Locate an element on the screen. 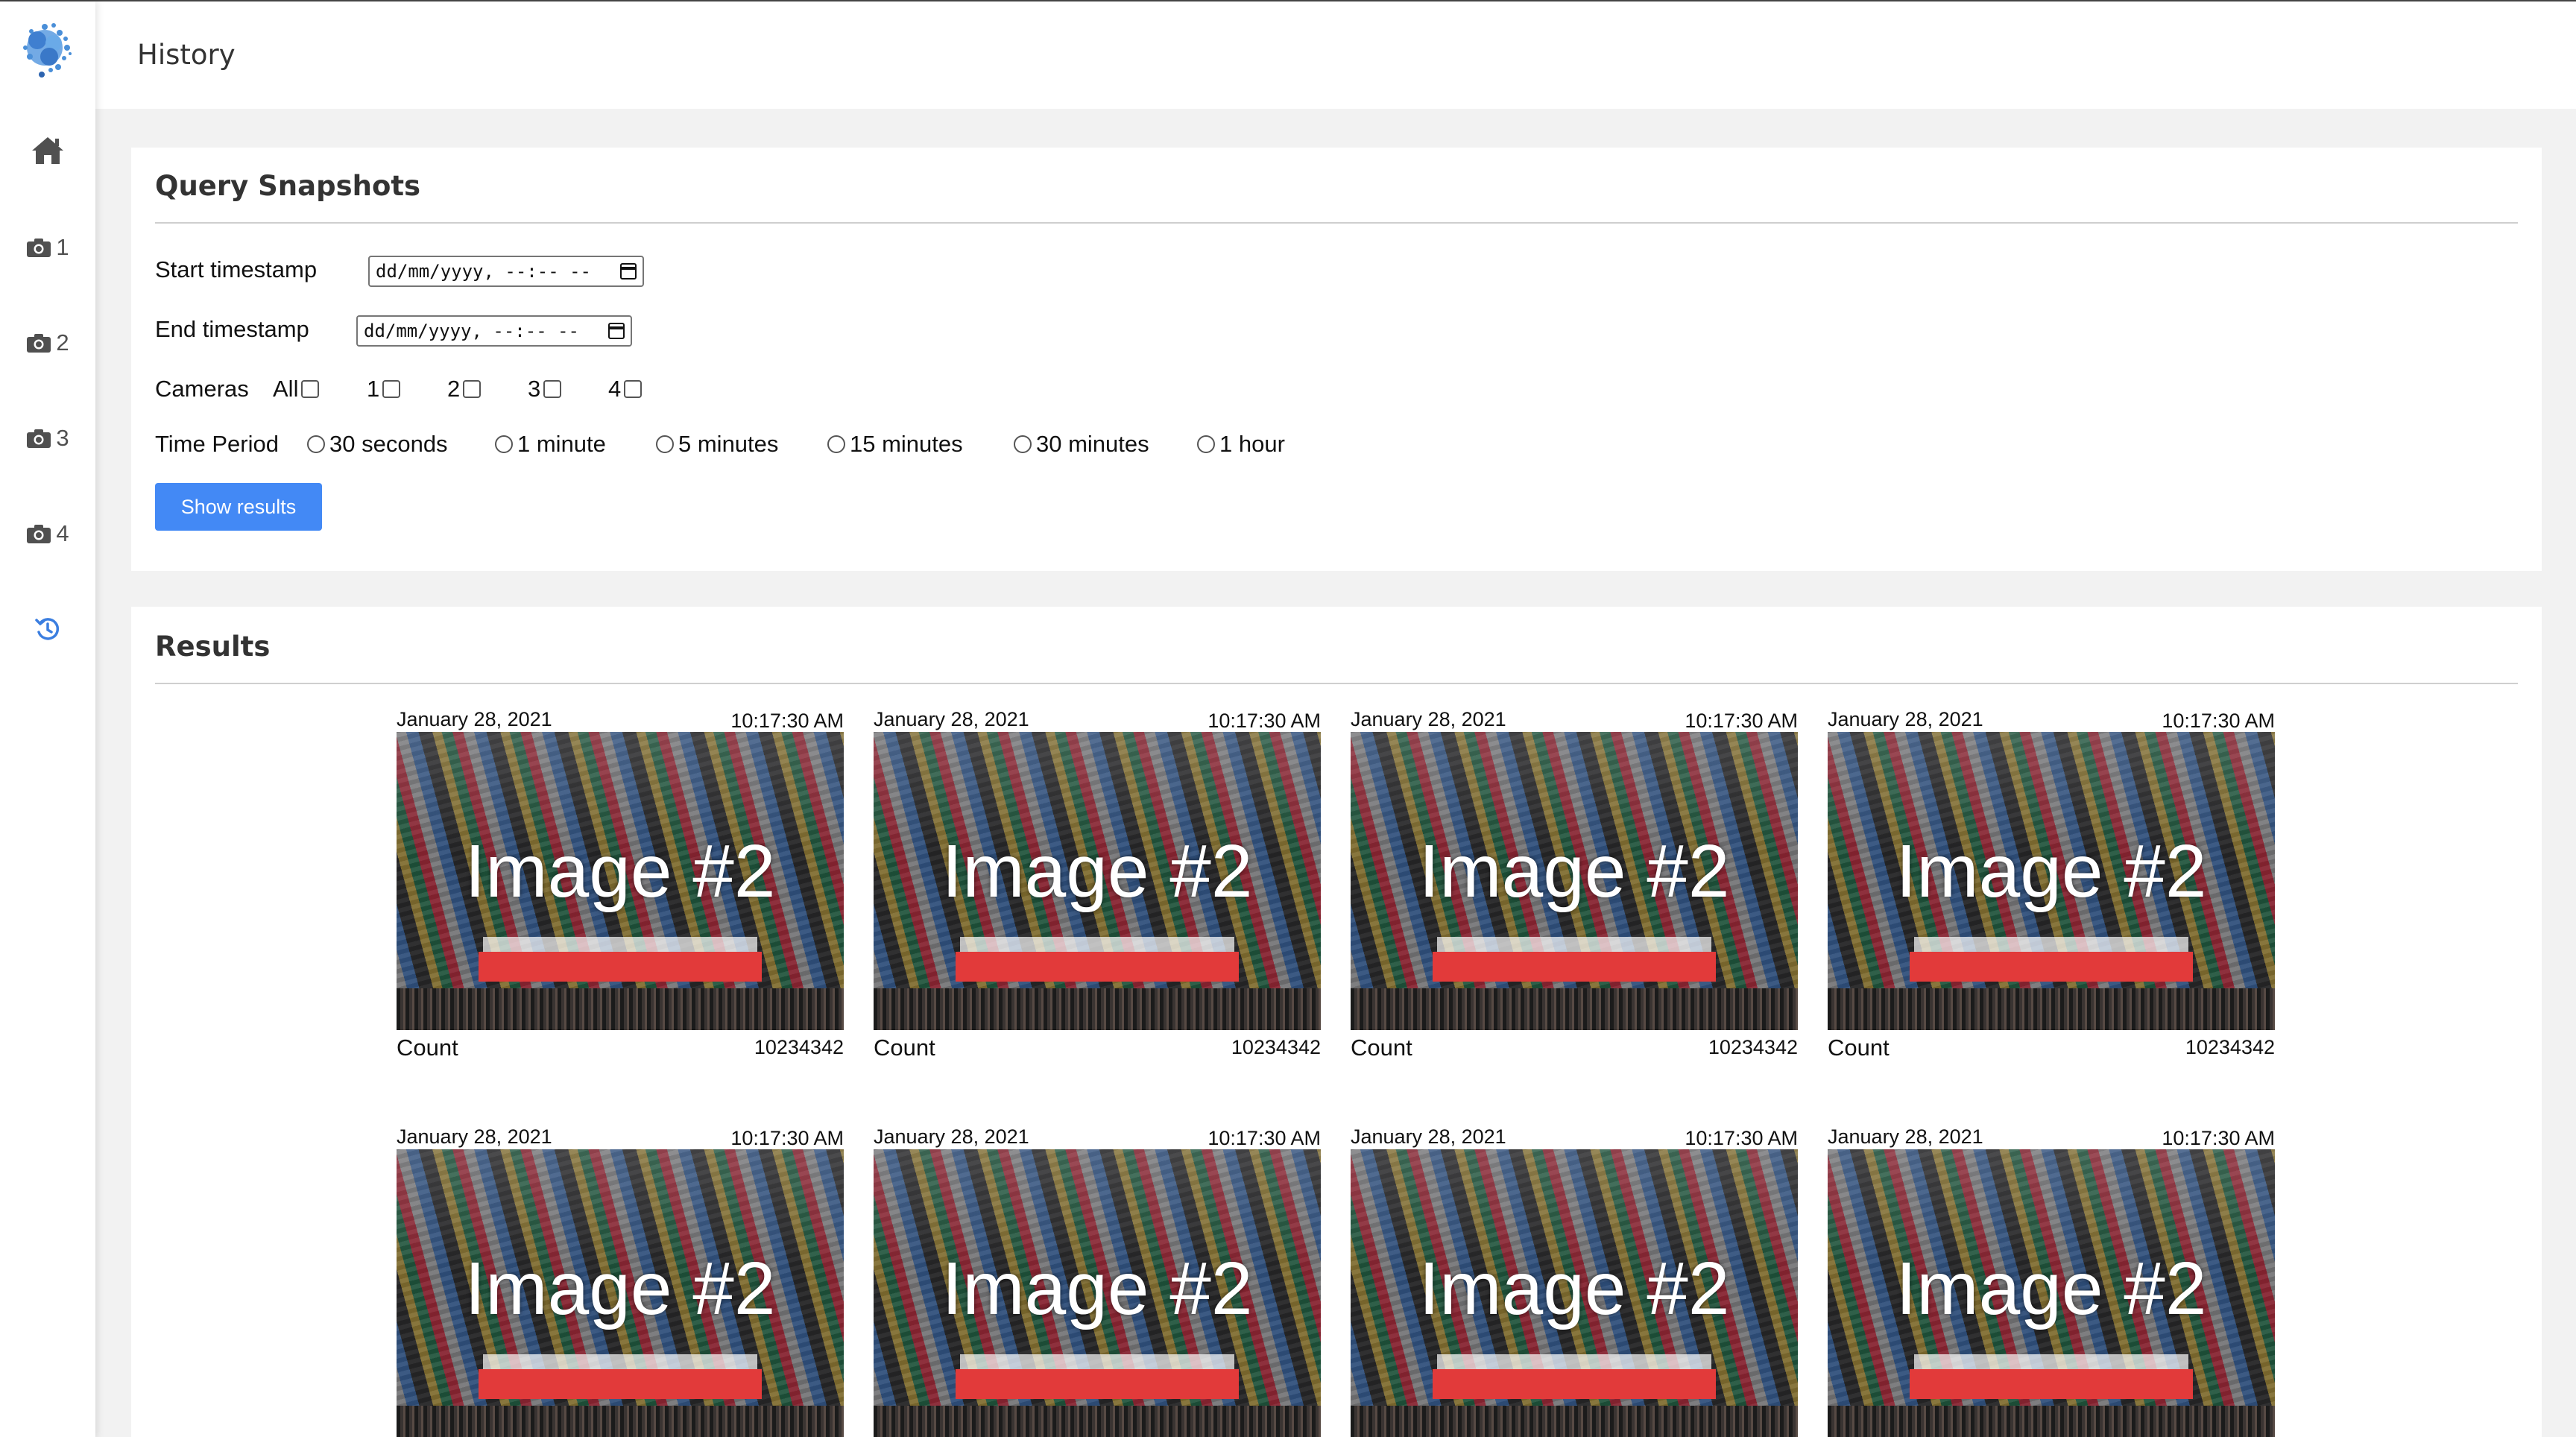 The width and height of the screenshot is (2576, 1437). camera-option-4: 4 is located at coordinates (625, 389).